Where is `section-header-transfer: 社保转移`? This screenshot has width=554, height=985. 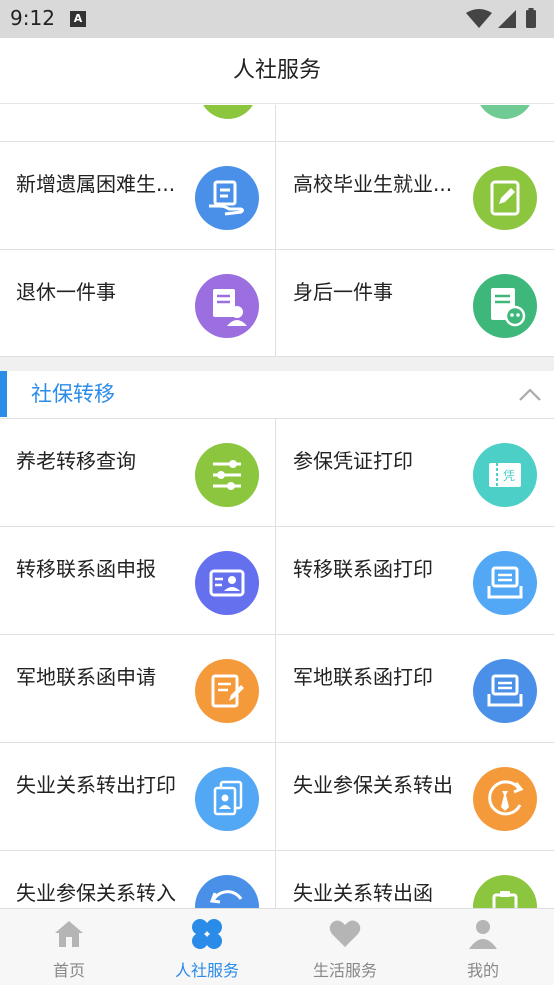 section-header-transfer: 社保转移 is located at coordinates (277, 395).